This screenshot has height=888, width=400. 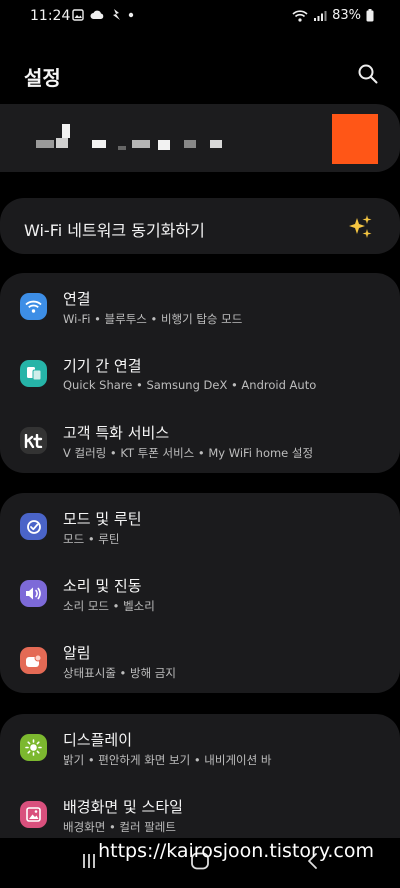 What do you see at coordinates (114, 230) in the screenshot?
I see `wifi-sync-label: Wi-Fi 네트워크 동기화하기` at bounding box center [114, 230].